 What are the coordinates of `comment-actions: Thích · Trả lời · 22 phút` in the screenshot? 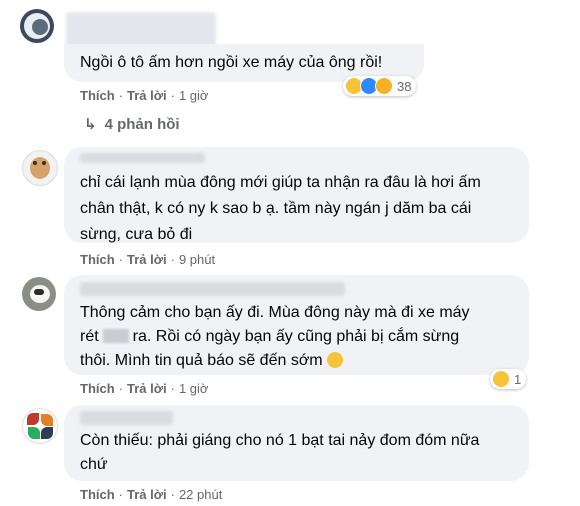 It's located at (151, 494).